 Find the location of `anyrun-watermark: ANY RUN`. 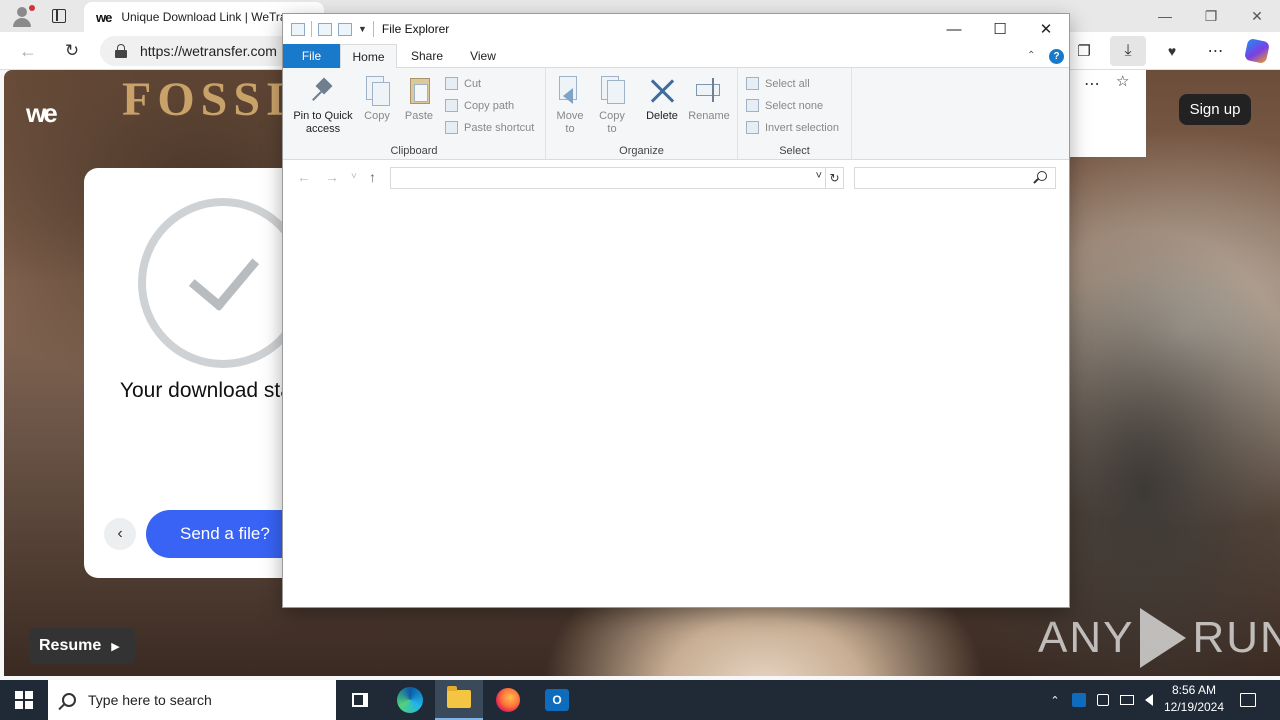

anyrun-watermark: ANY RUN is located at coordinates (1159, 638).